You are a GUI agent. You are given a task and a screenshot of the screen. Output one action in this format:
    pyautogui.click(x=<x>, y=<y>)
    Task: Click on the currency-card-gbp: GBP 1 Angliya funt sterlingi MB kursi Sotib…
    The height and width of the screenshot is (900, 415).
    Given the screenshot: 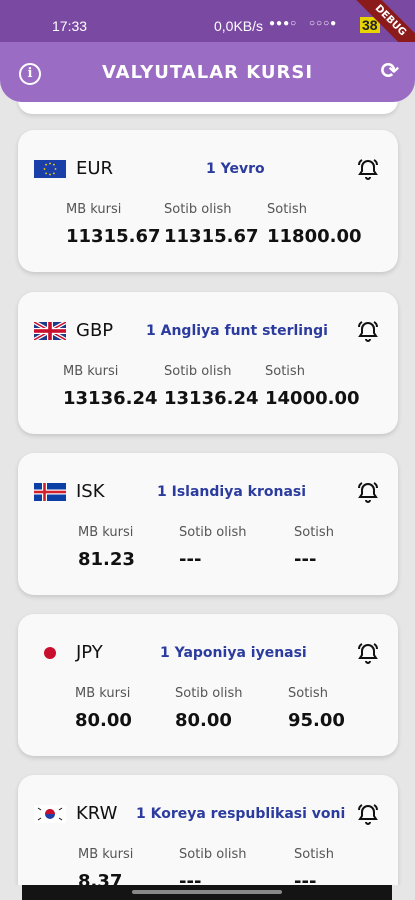 What is the action you would take?
    pyautogui.click(x=208, y=363)
    